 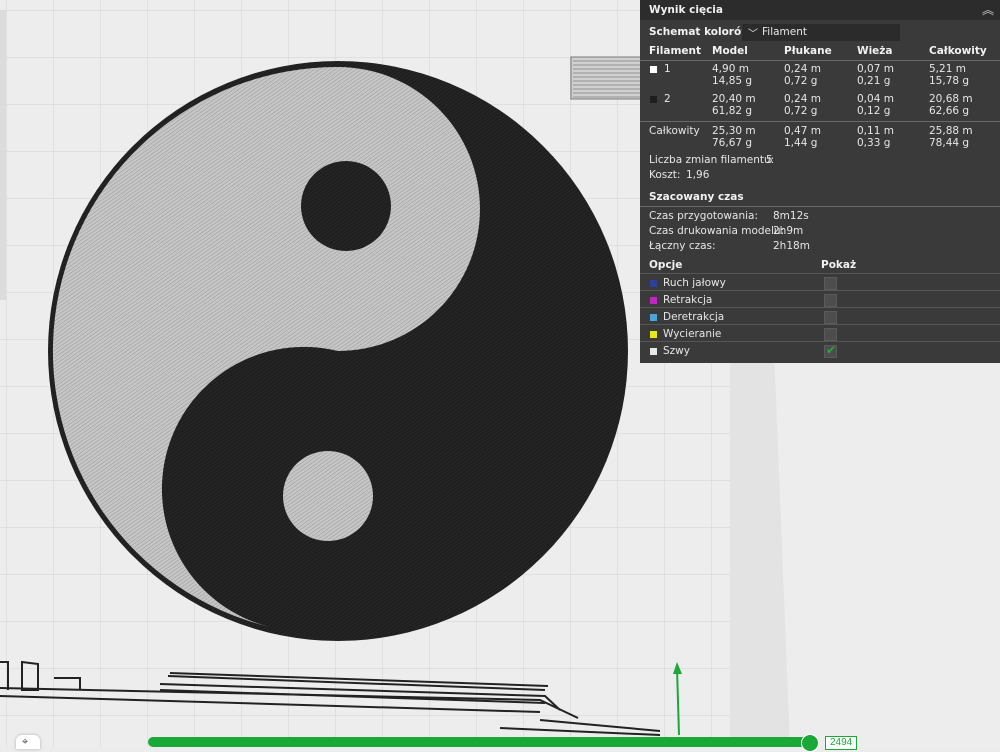 I want to click on layer-number-label: 2494, so click(x=841, y=743).